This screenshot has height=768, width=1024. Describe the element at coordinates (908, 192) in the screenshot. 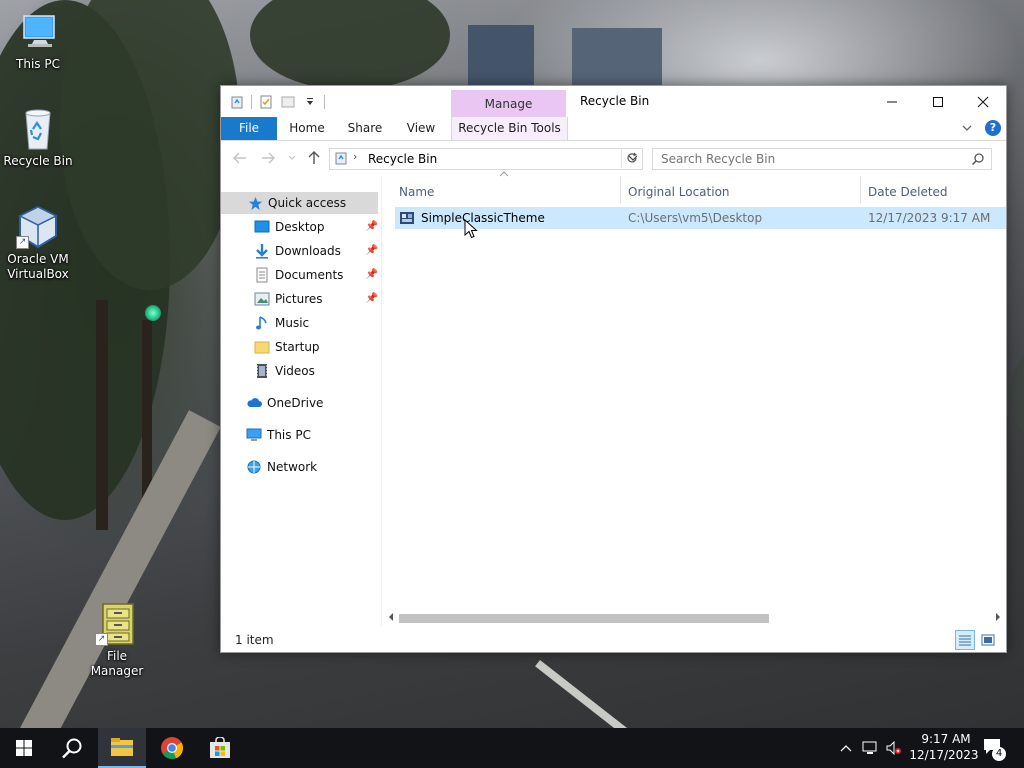

I see `column-header-date-deleted: Date Deleted` at that location.